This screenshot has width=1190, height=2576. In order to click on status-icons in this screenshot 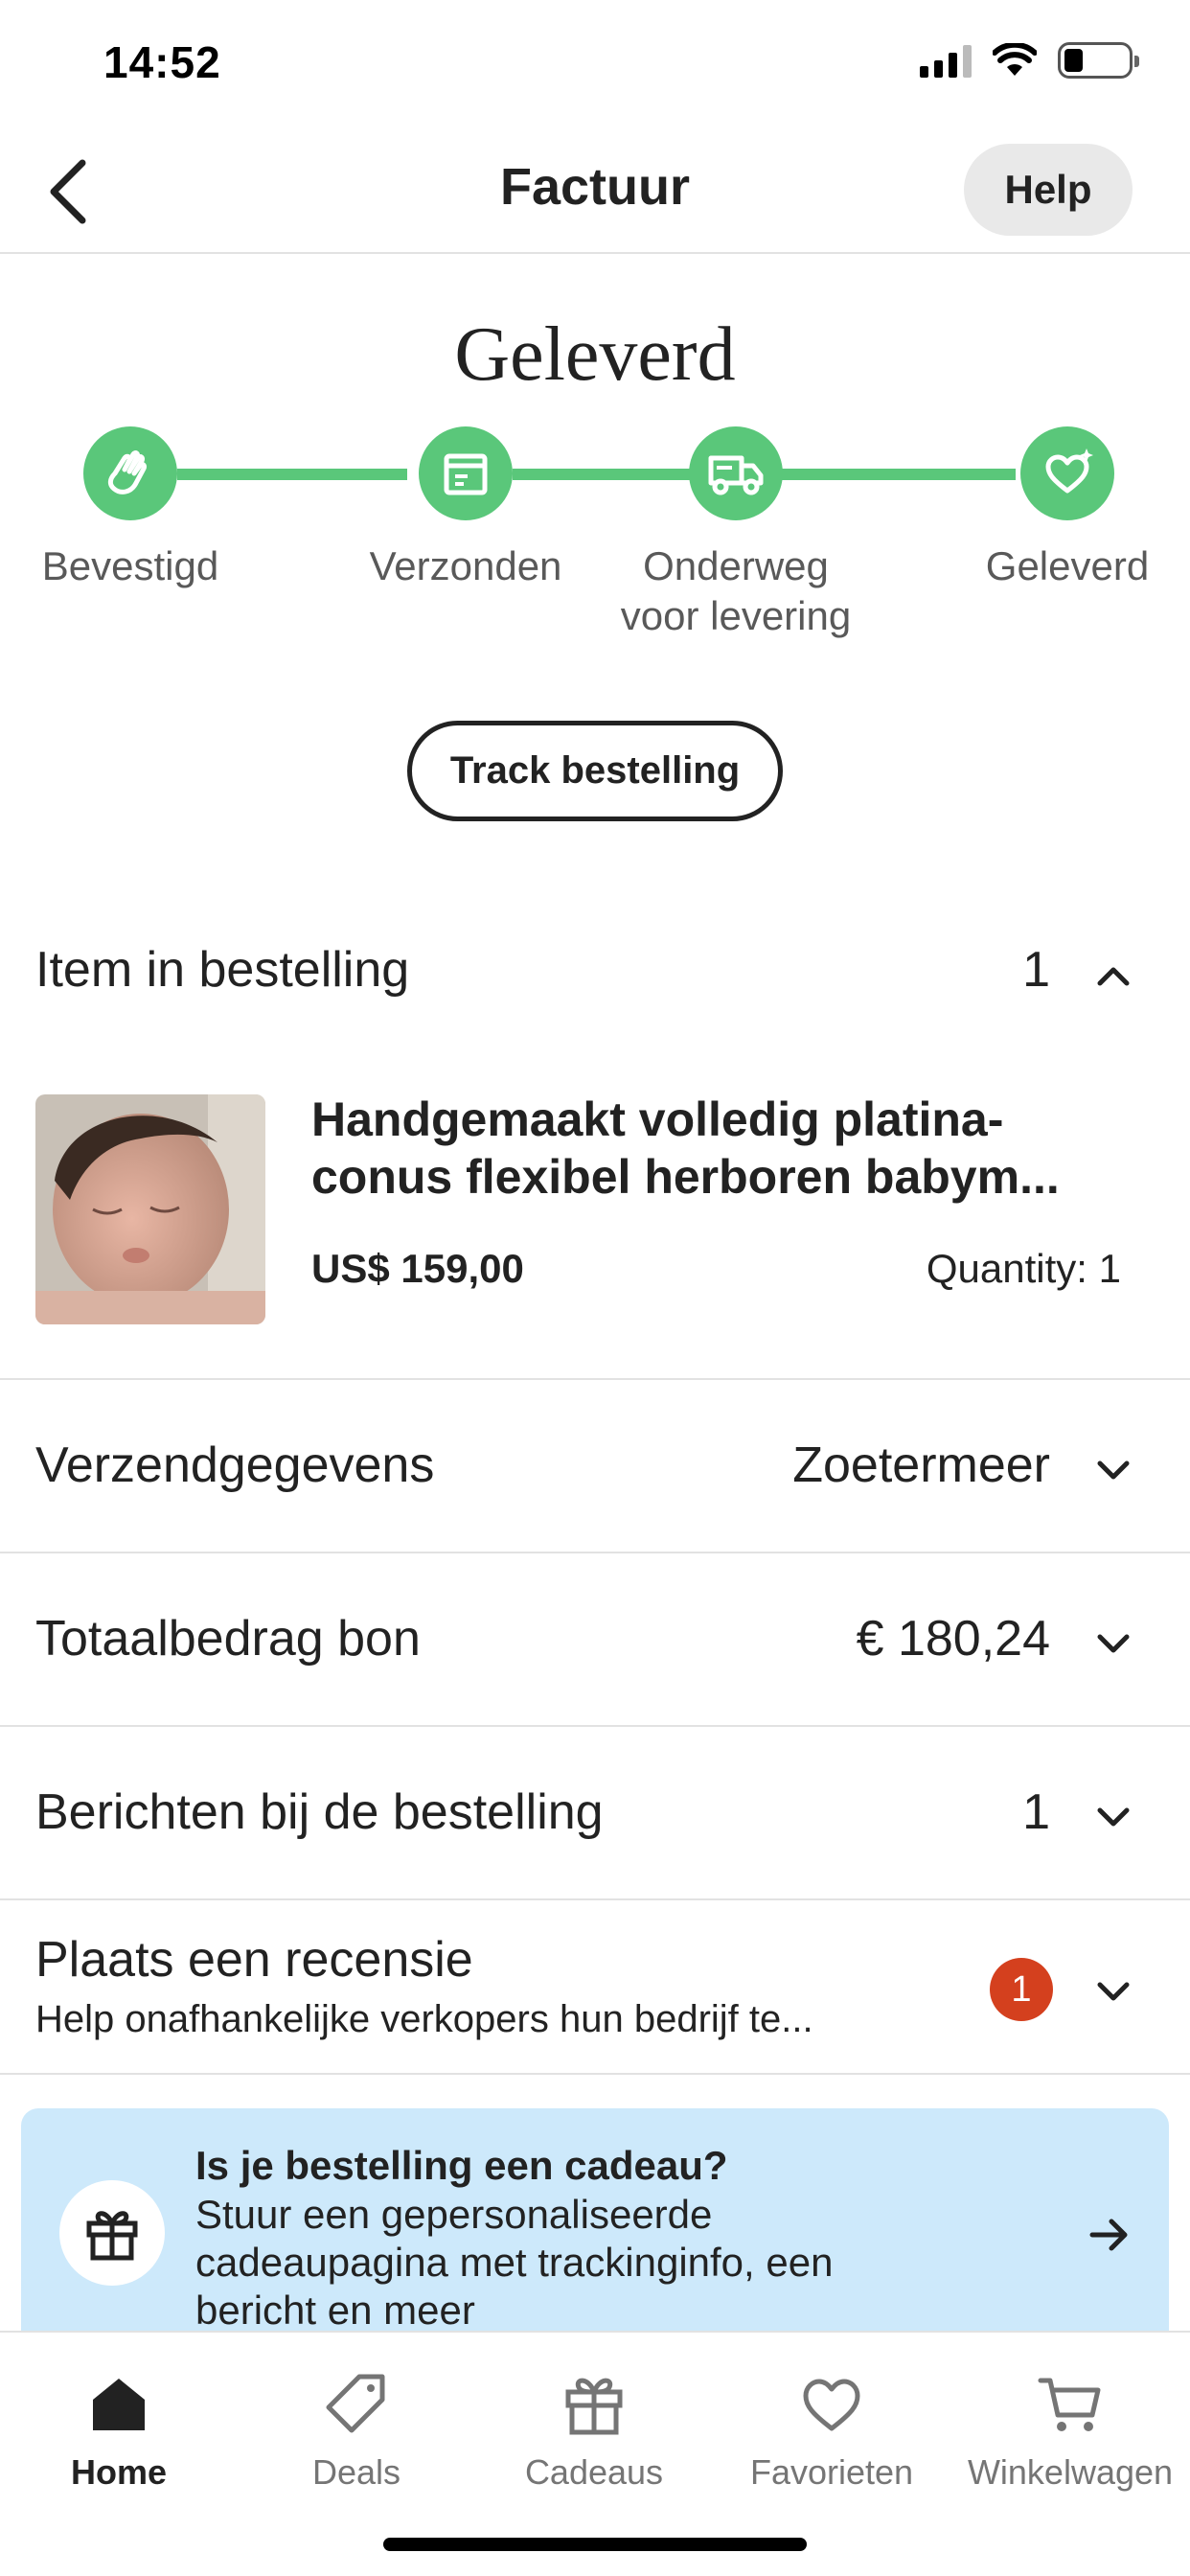, I will do `click(1030, 60)`.